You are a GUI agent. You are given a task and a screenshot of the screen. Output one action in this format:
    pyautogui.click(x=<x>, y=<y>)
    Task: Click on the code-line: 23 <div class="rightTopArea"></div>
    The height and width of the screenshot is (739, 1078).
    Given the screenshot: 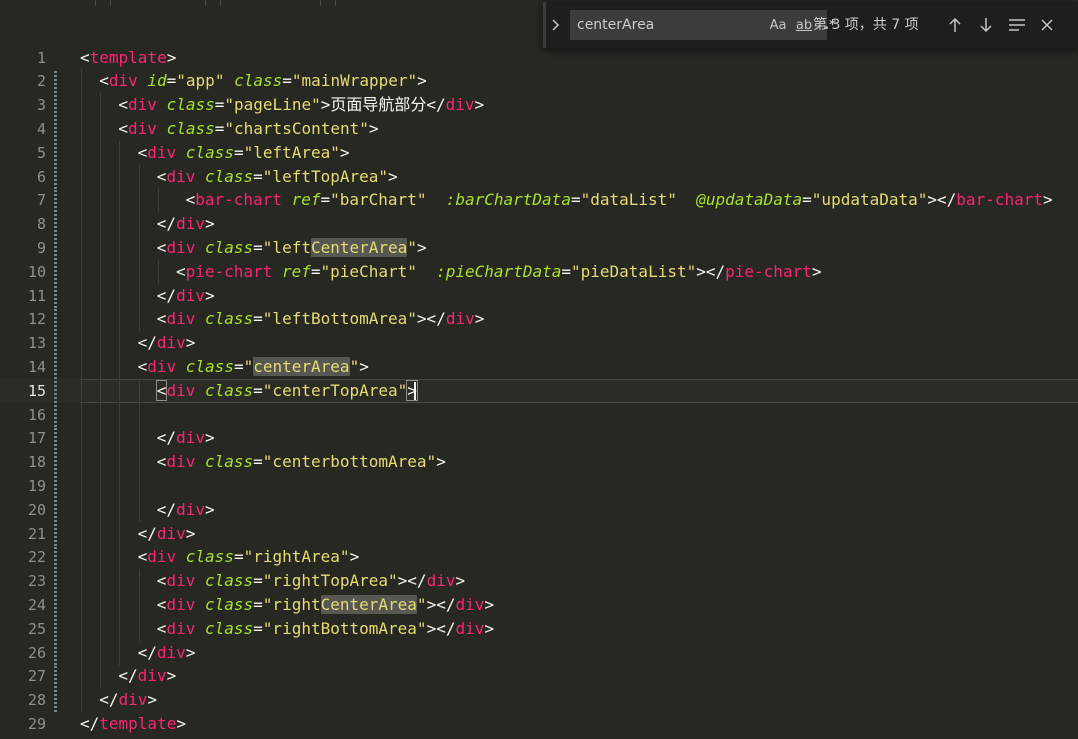 What is the action you would take?
    pyautogui.click(x=539, y=581)
    